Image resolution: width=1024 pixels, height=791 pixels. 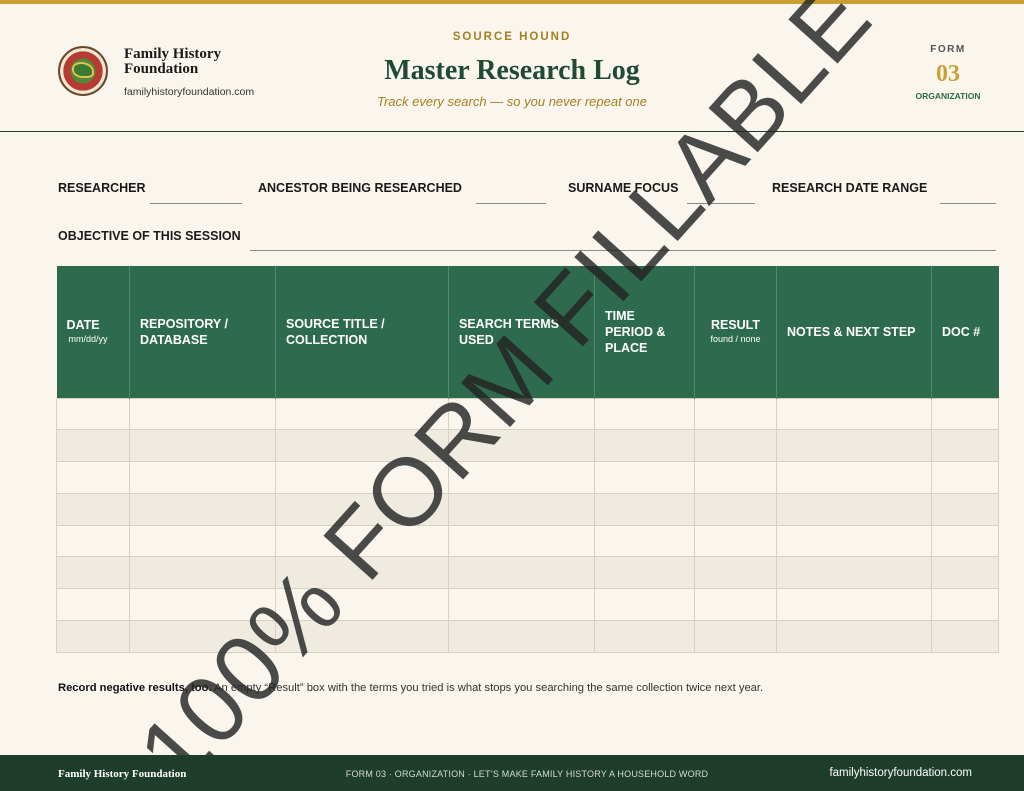 What do you see at coordinates (196, 203) in the screenshot?
I see `researcher-field` at bounding box center [196, 203].